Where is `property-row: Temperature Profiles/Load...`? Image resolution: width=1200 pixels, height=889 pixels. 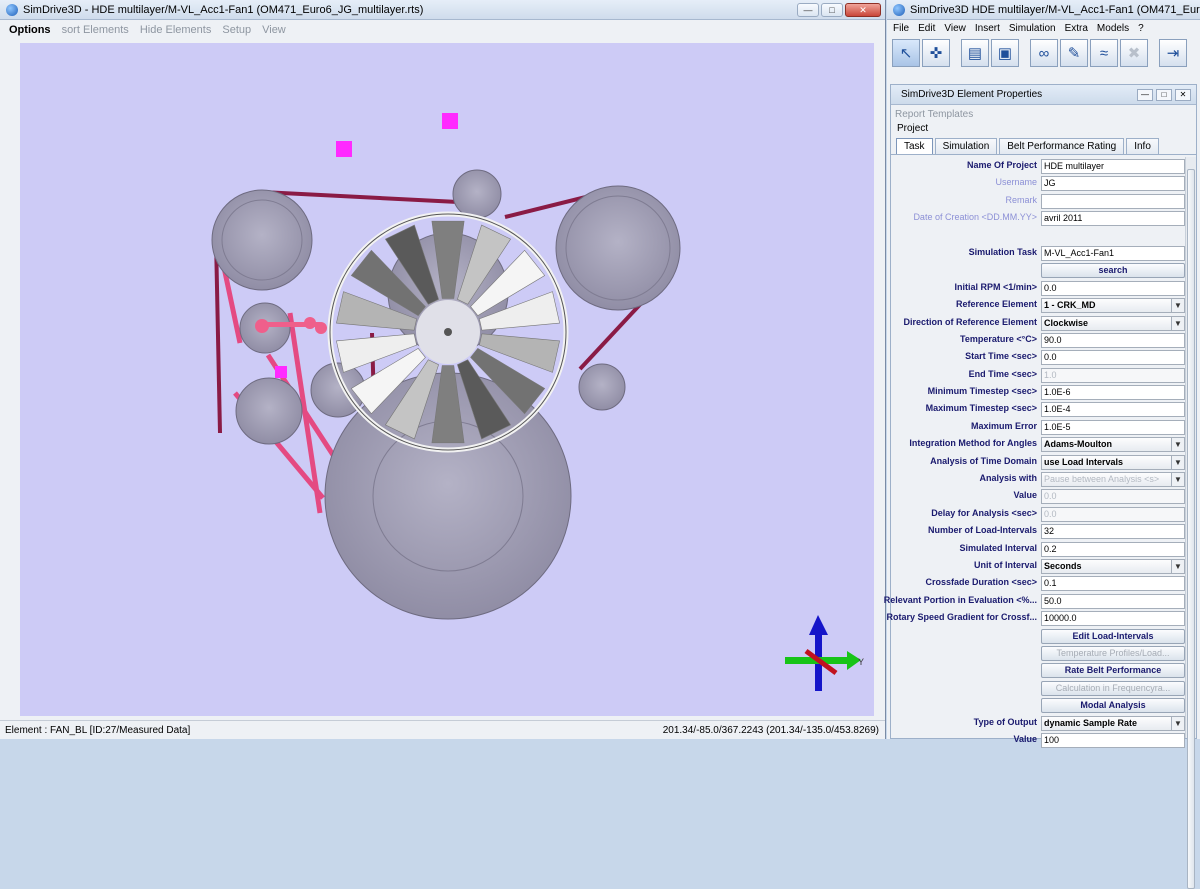
property-row: Temperature Profiles/Load... is located at coordinates (1040, 653).